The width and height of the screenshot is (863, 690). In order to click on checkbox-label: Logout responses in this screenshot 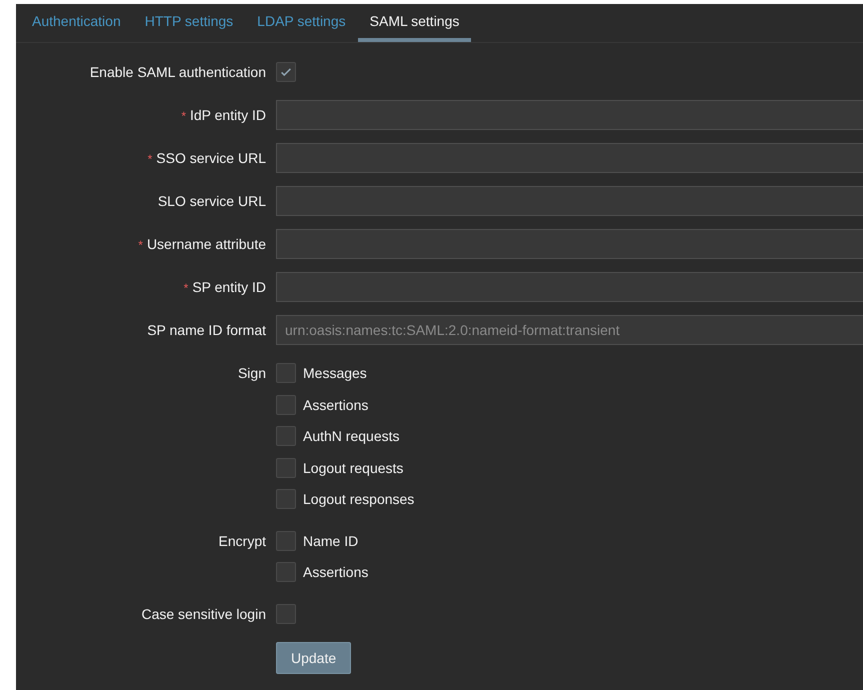, I will do `click(358, 499)`.